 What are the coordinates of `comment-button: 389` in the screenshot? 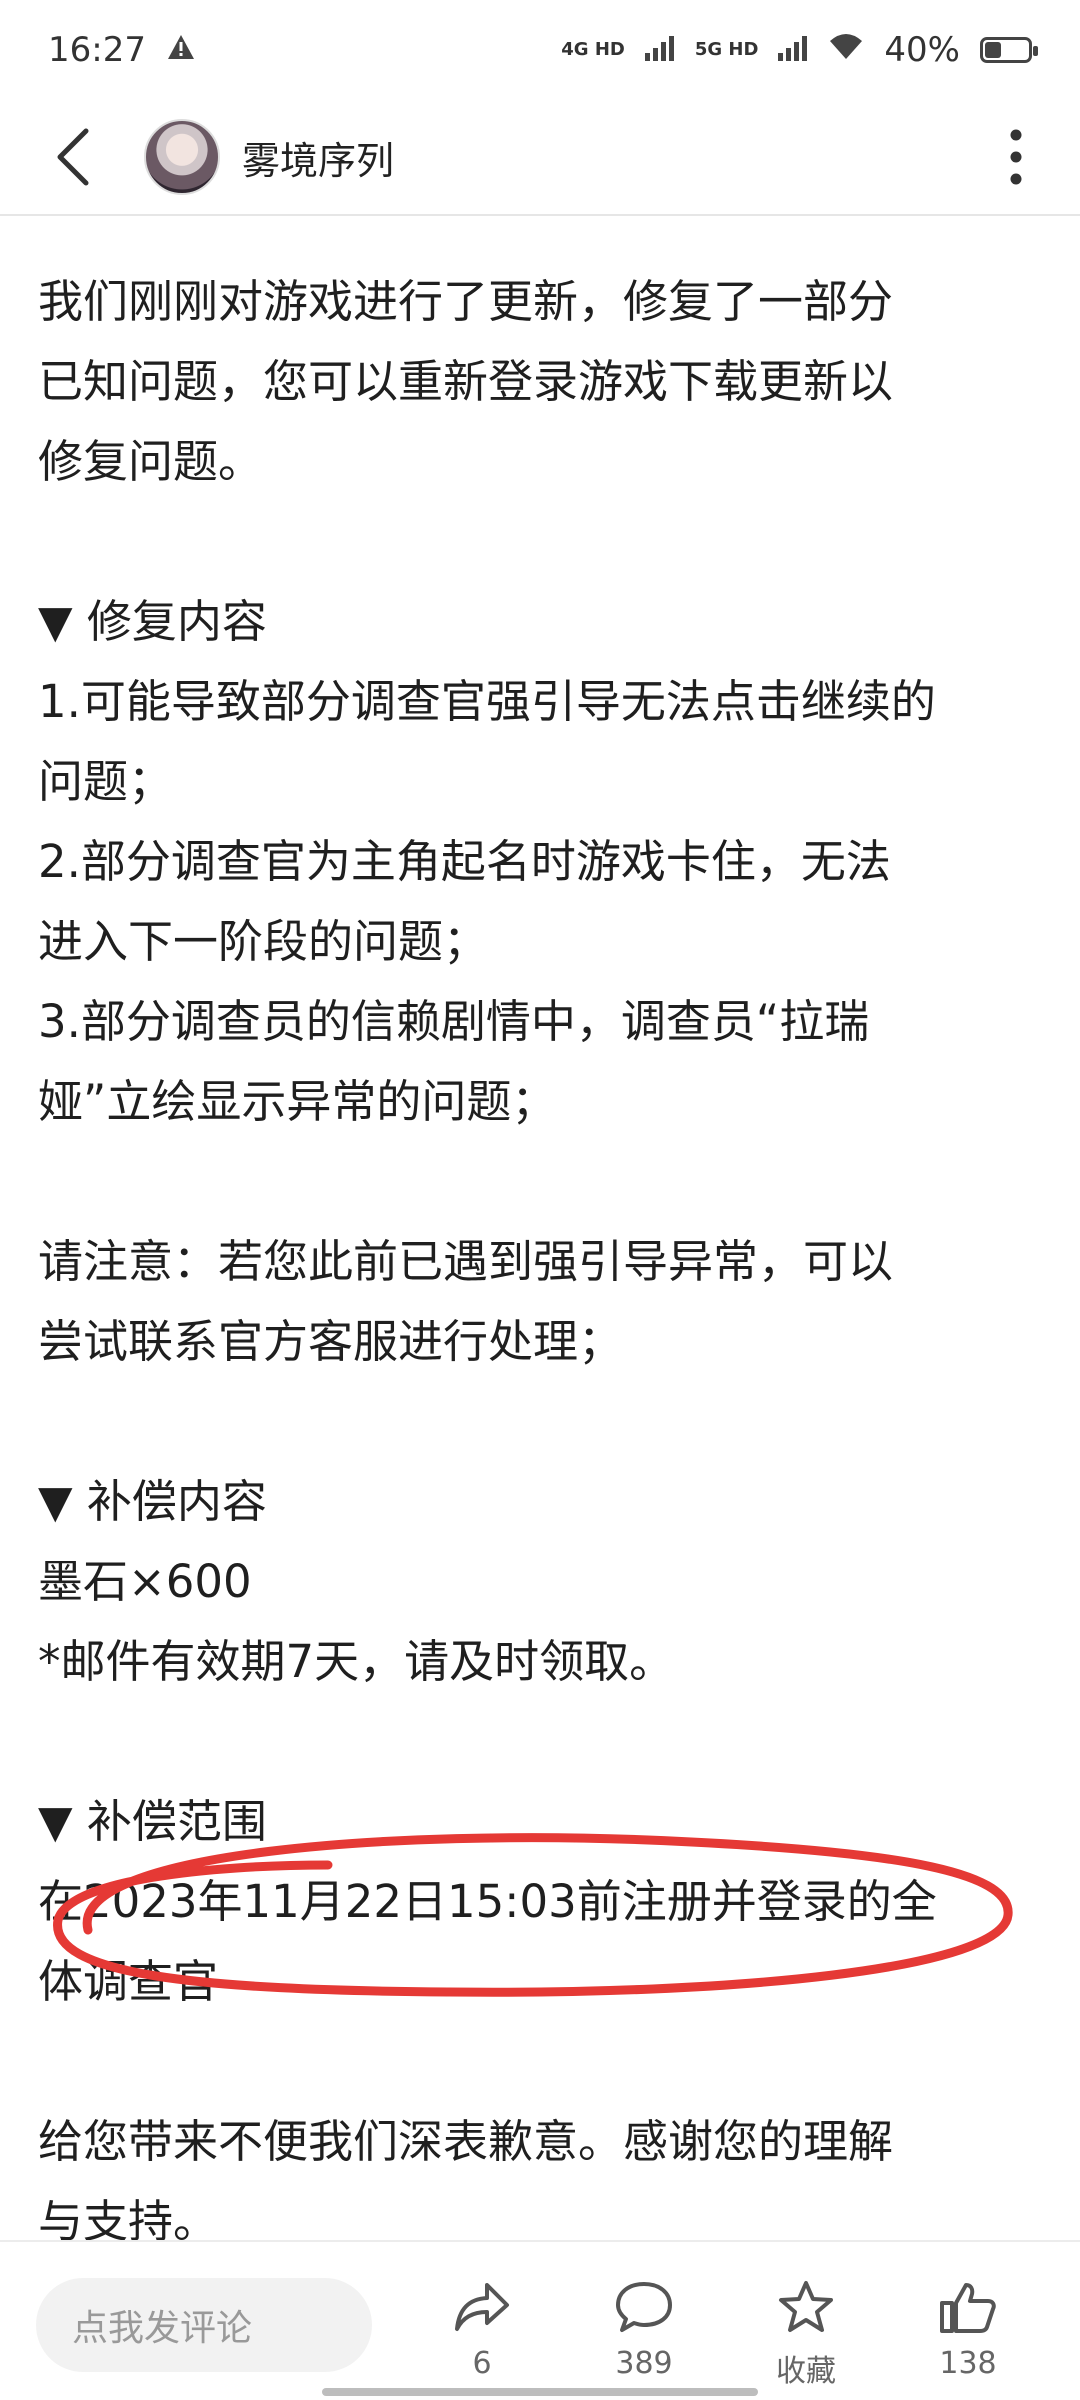 It's located at (644, 2333).